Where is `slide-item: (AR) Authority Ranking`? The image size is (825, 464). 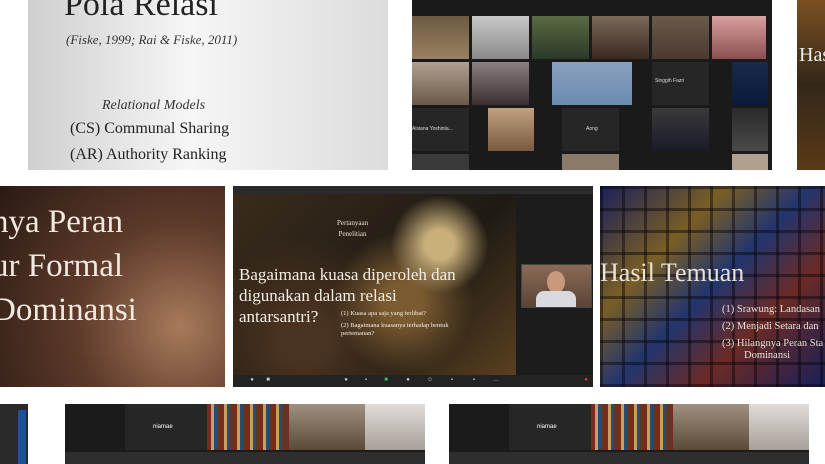
slide-item: (AR) Authority Ranking is located at coordinates (148, 154).